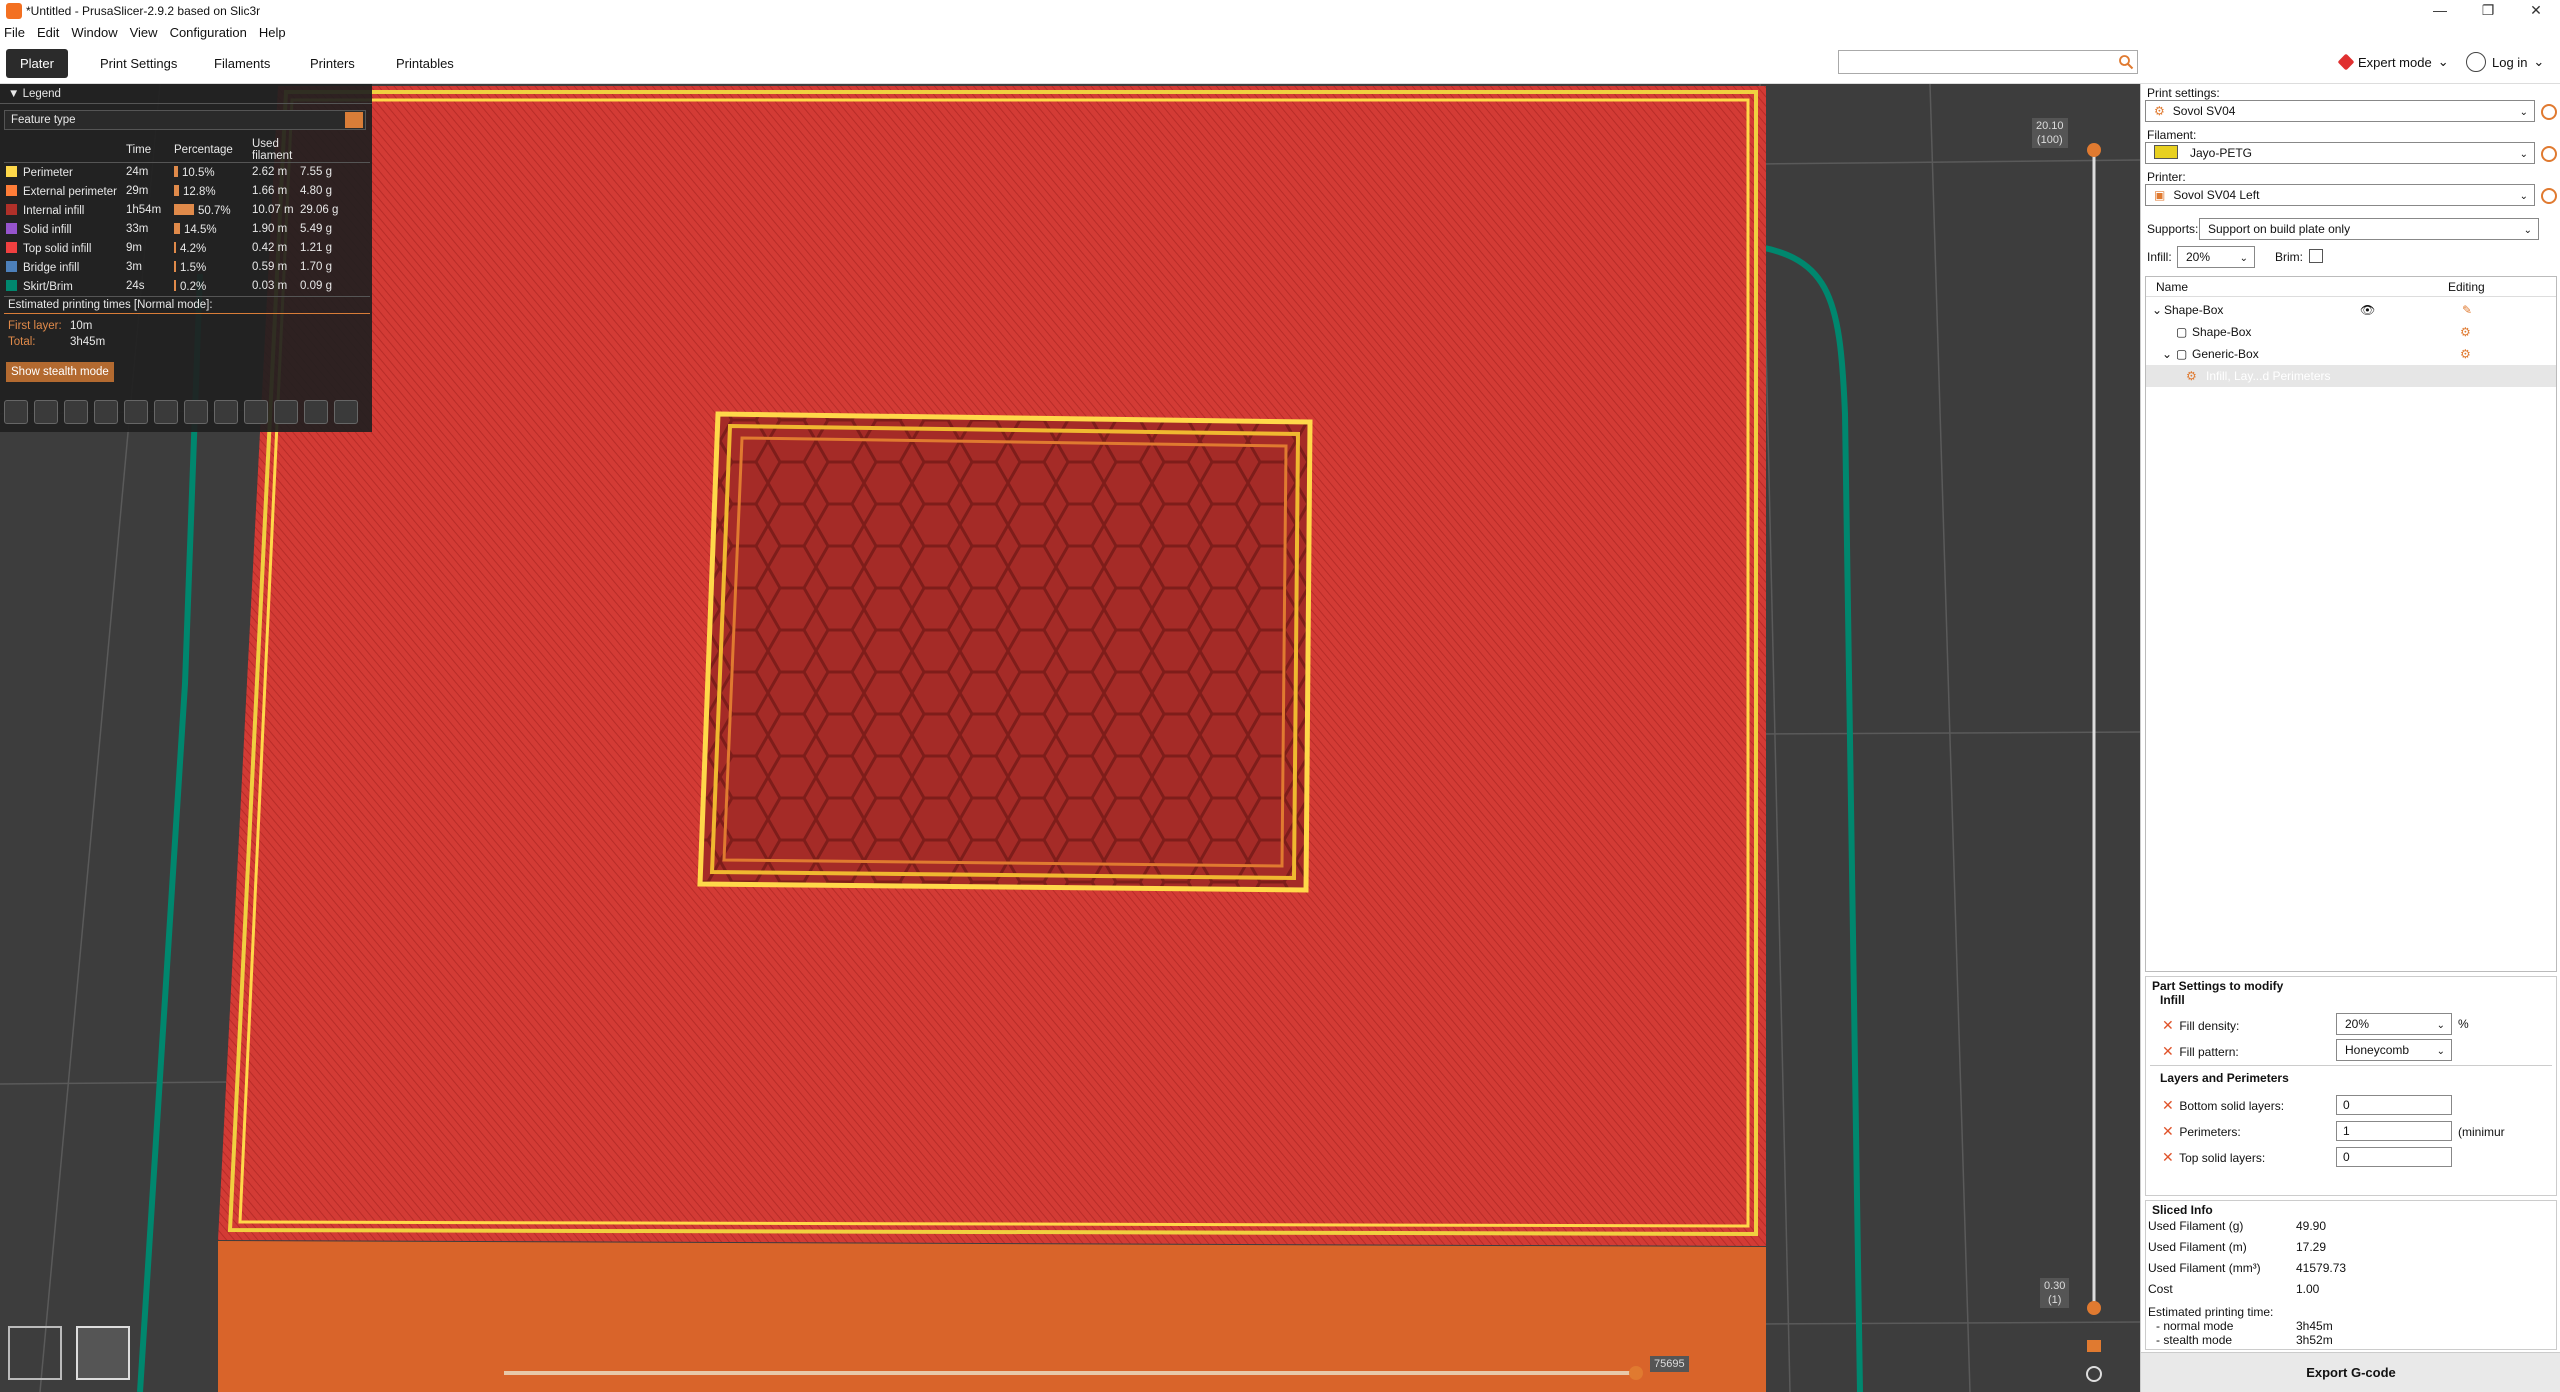  What do you see at coordinates (166, 412) in the screenshot?
I see `tool-changes-icon` at bounding box center [166, 412].